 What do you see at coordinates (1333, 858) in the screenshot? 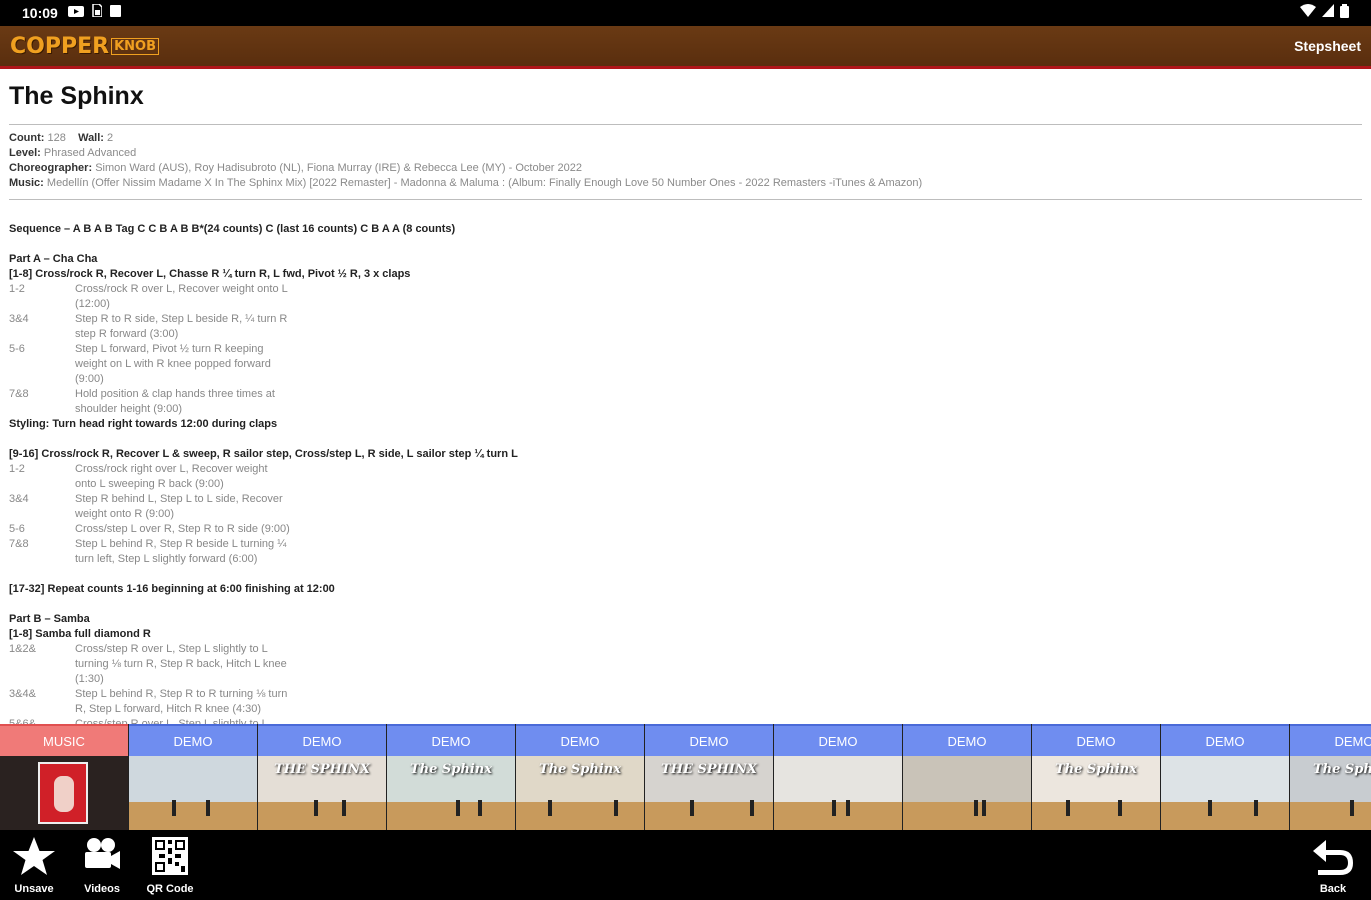
I see `back-arrow-icon` at bounding box center [1333, 858].